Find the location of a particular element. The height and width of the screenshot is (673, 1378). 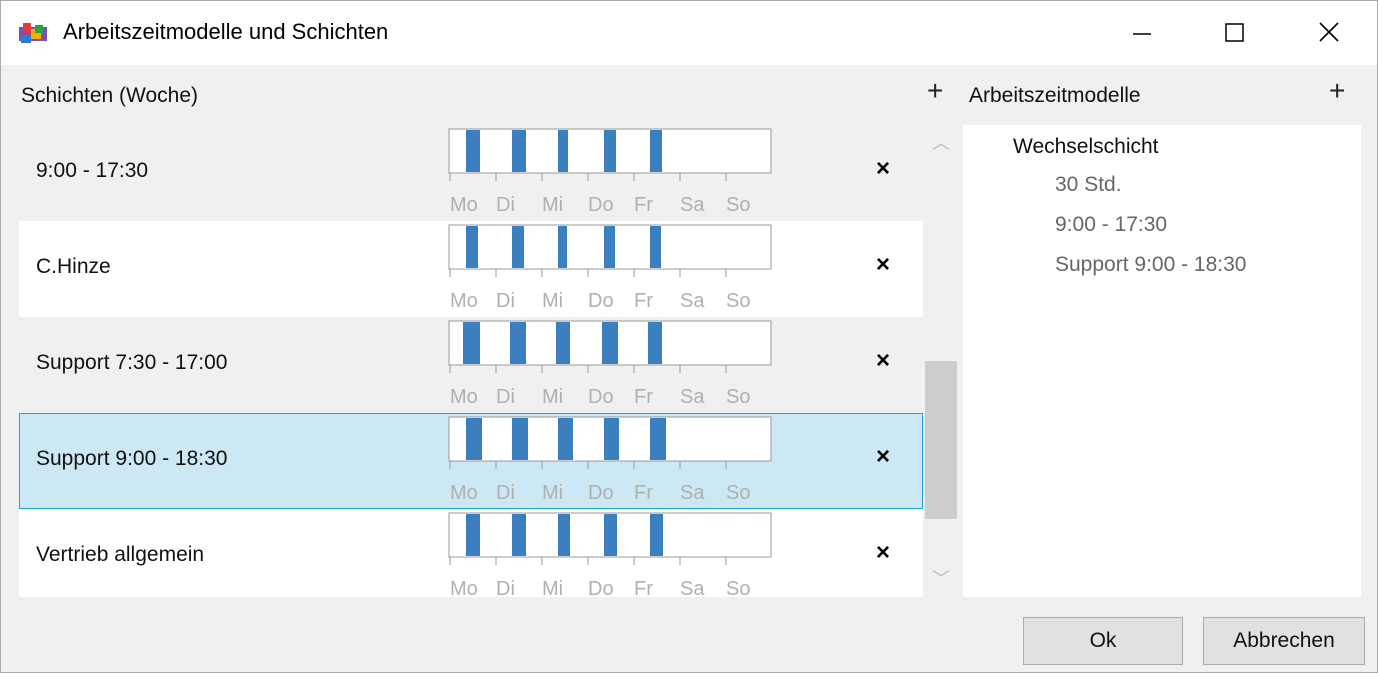

shift-row: C.Hinze Mo Di Mi Do Fr Sa So × is located at coordinates (471, 269).